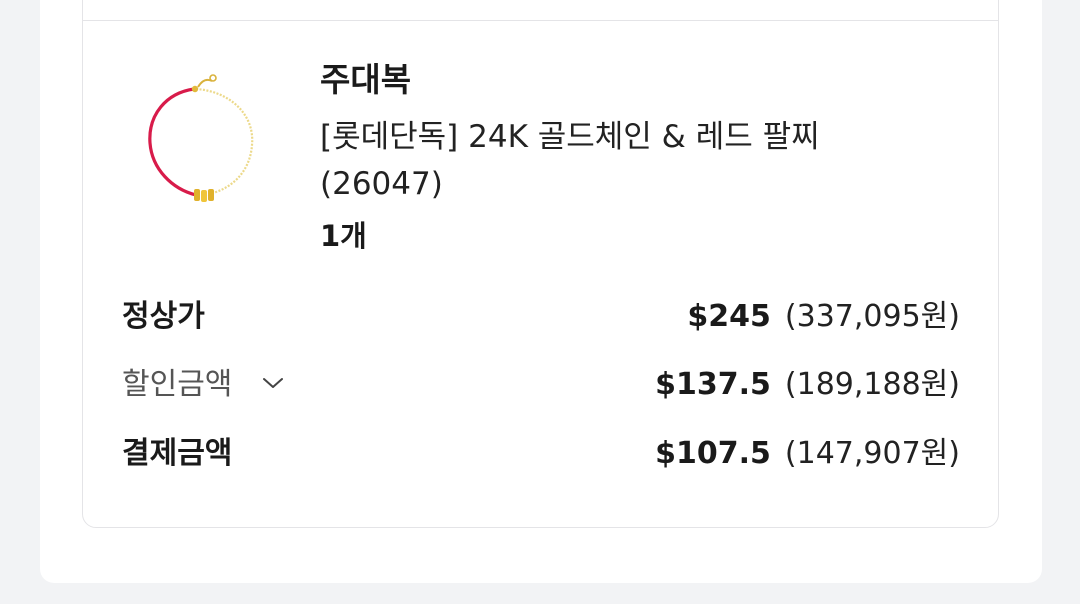 This screenshot has height=604, width=1080. I want to click on discount-amount-krw: (189,188원), so click(872, 384).